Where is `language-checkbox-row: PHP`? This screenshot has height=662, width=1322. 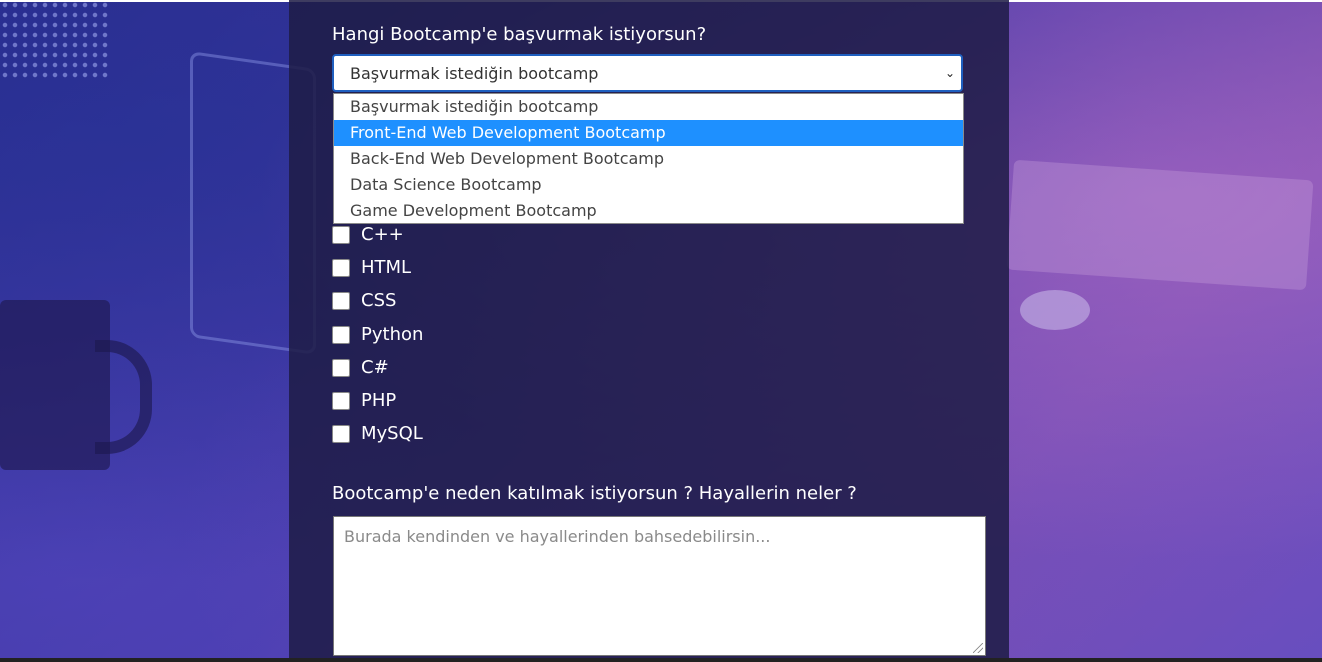
language-checkbox-row: PHP is located at coordinates (364, 400).